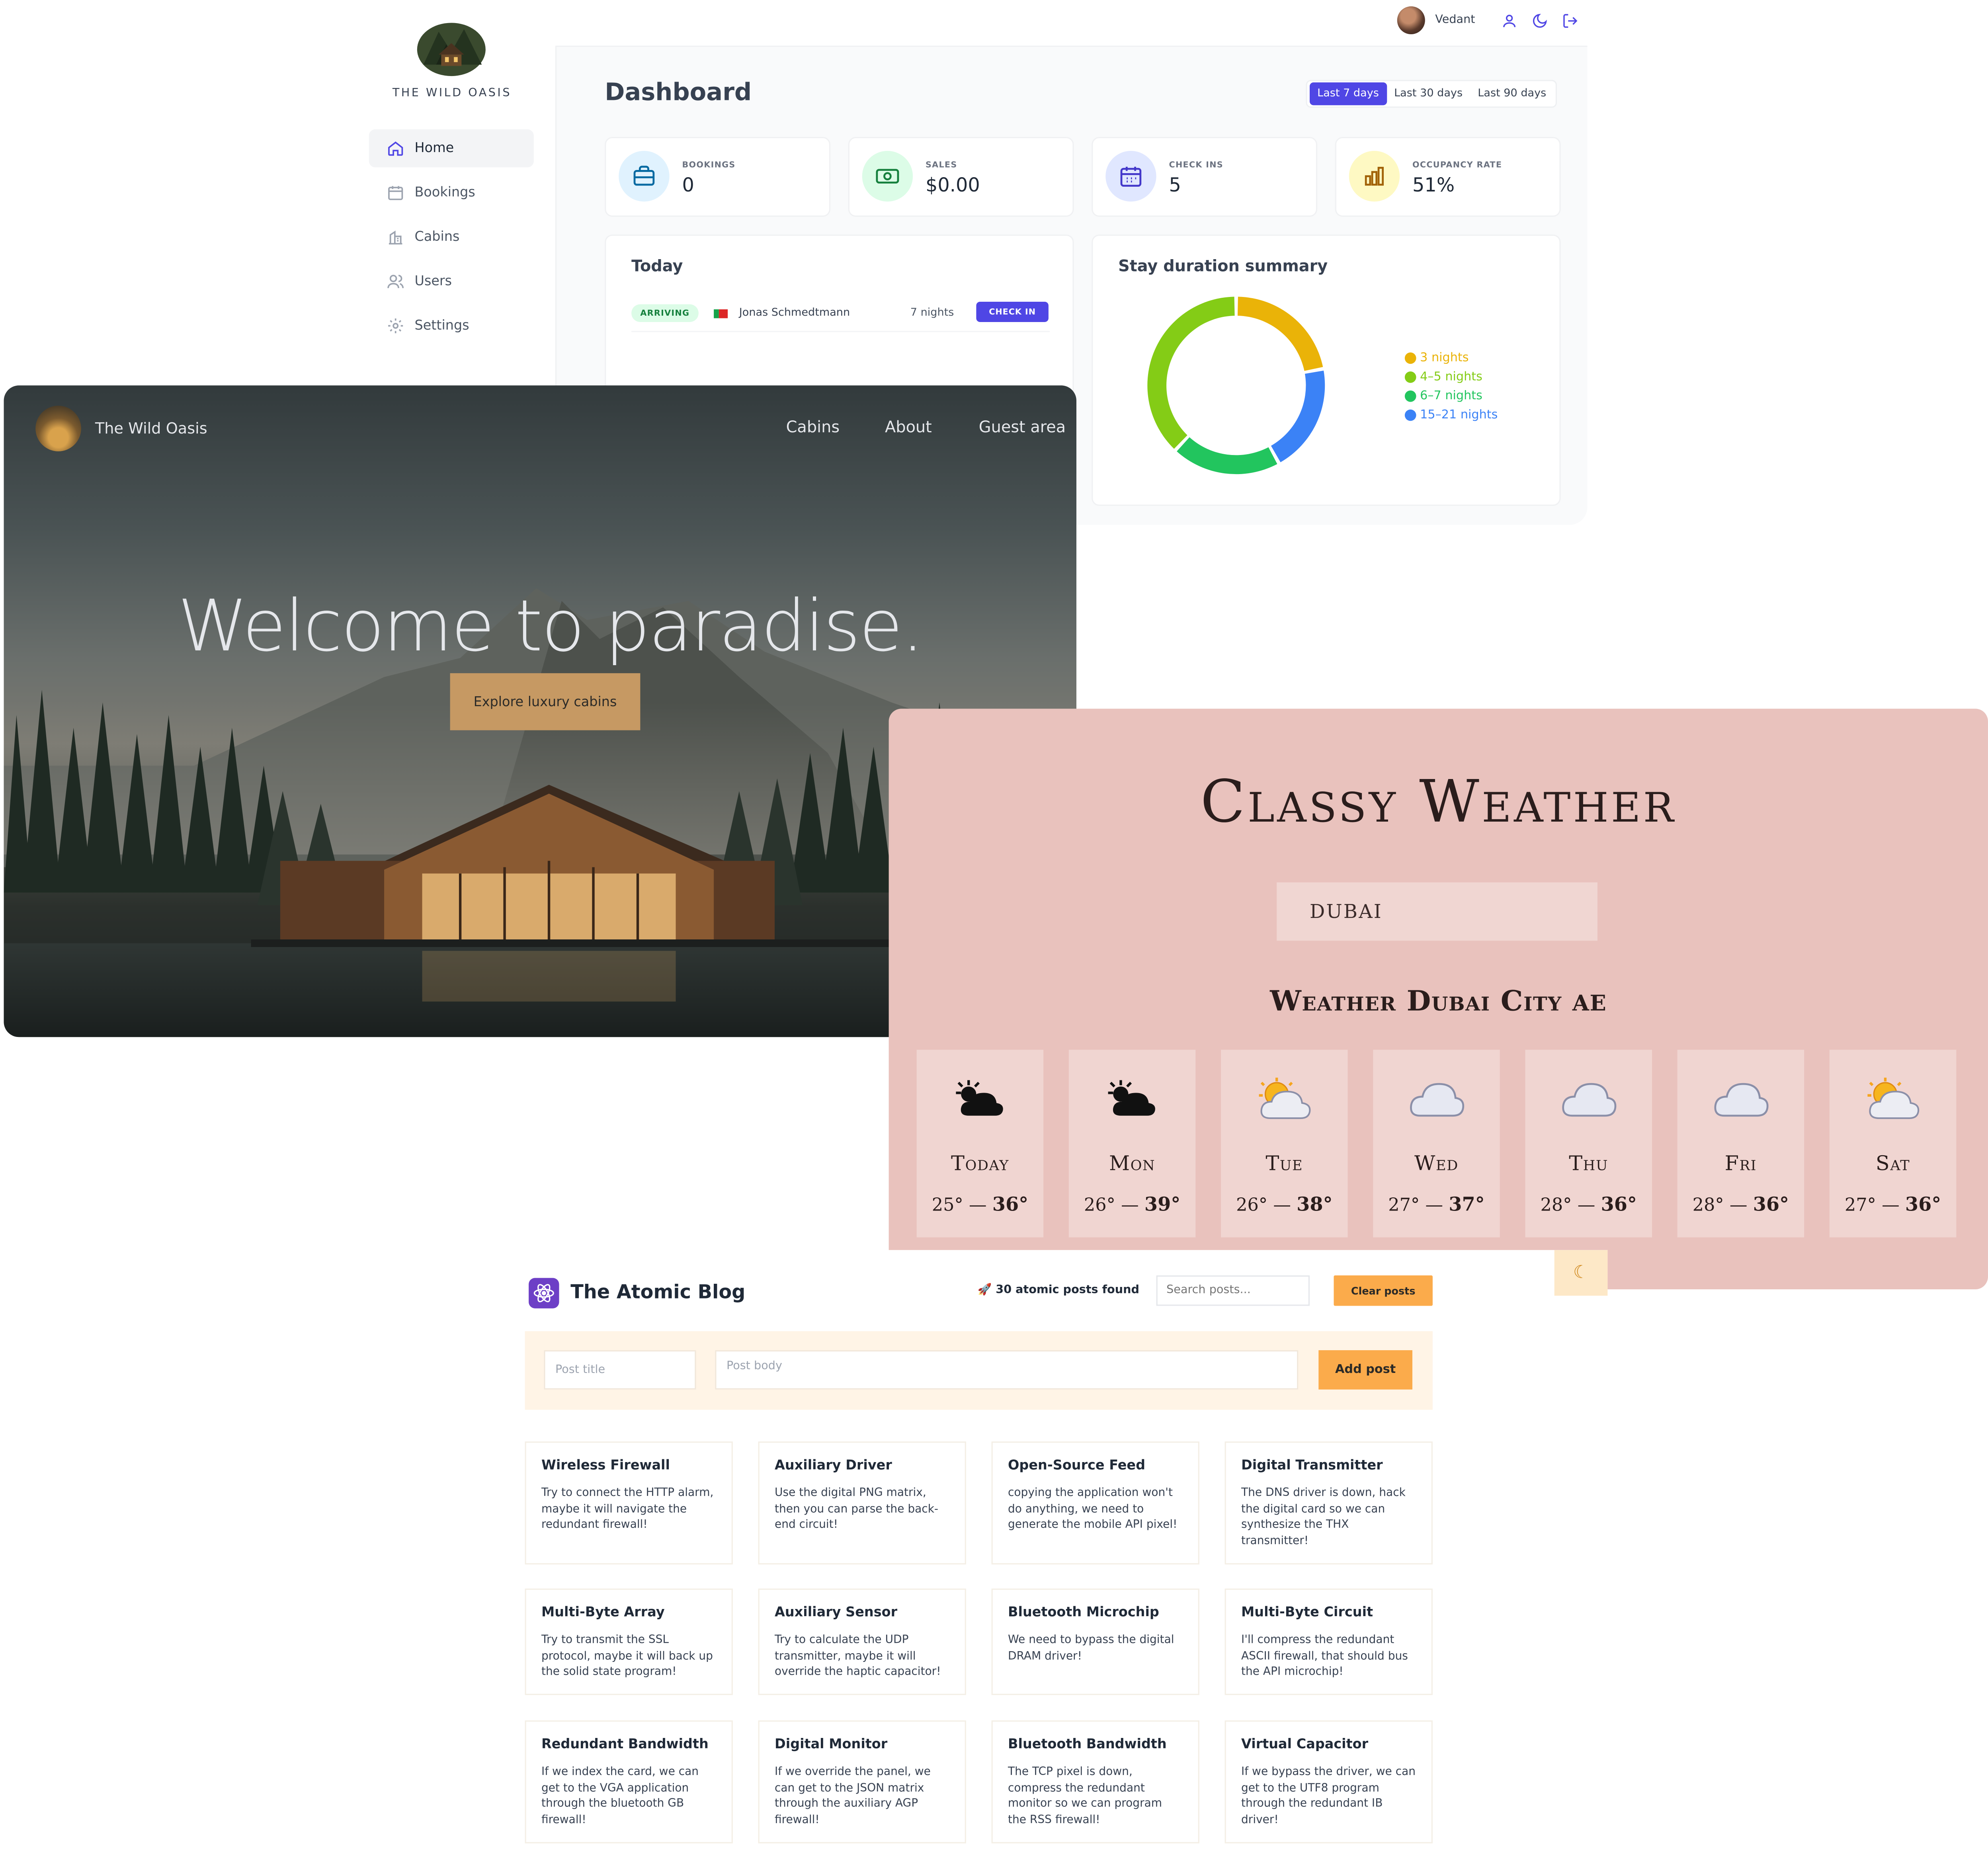  I want to click on stat-bookings: BOOKINGS 0, so click(718, 177).